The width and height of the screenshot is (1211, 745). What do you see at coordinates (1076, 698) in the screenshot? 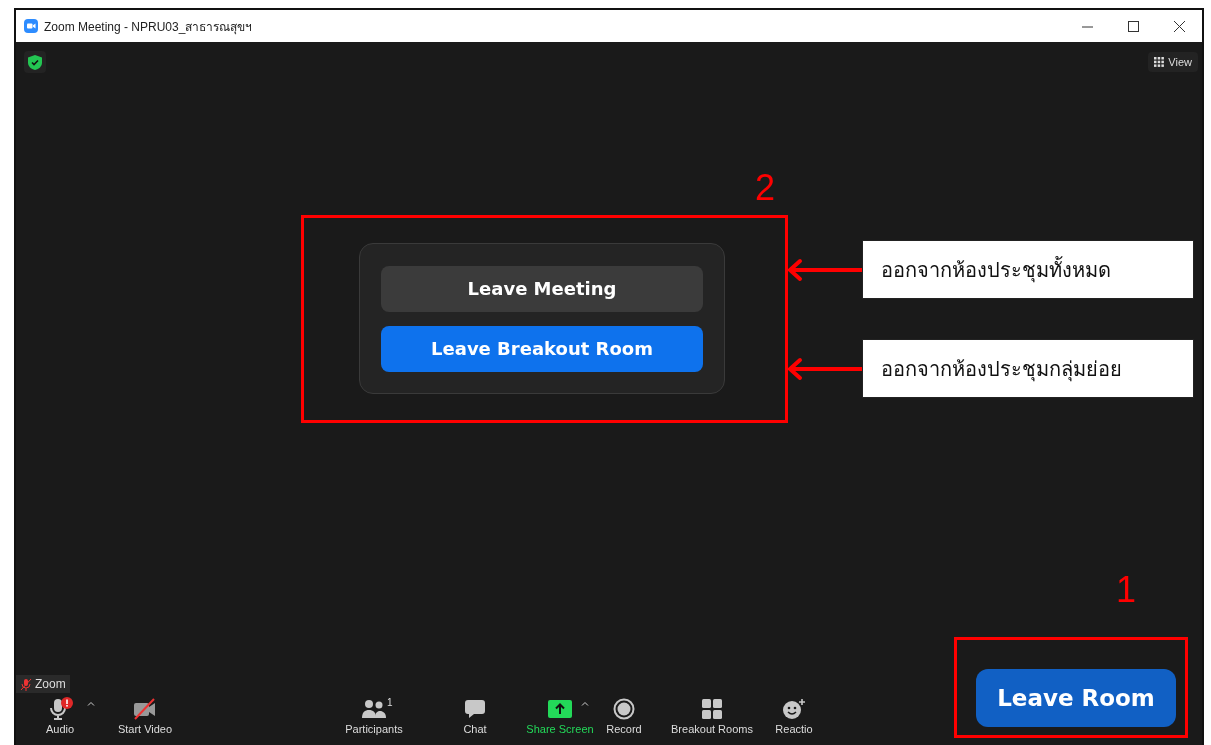
I see `leave-room-button: Leave Room` at bounding box center [1076, 698].